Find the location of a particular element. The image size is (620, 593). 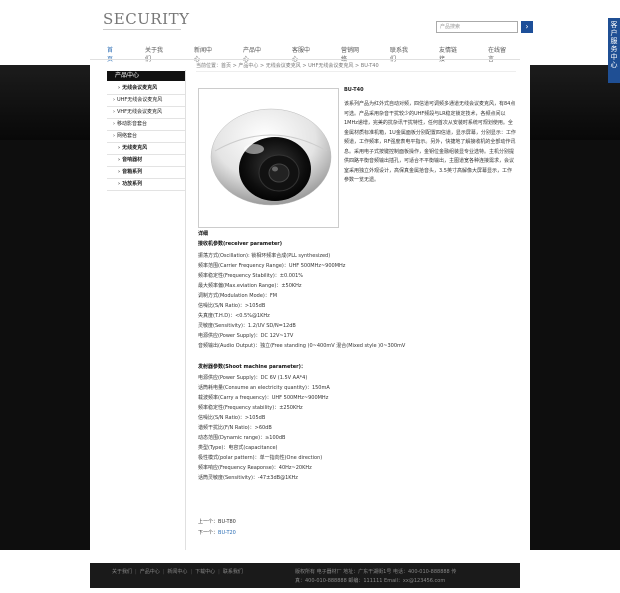

next-label: 下一个： is located at coordinates (208, 533).